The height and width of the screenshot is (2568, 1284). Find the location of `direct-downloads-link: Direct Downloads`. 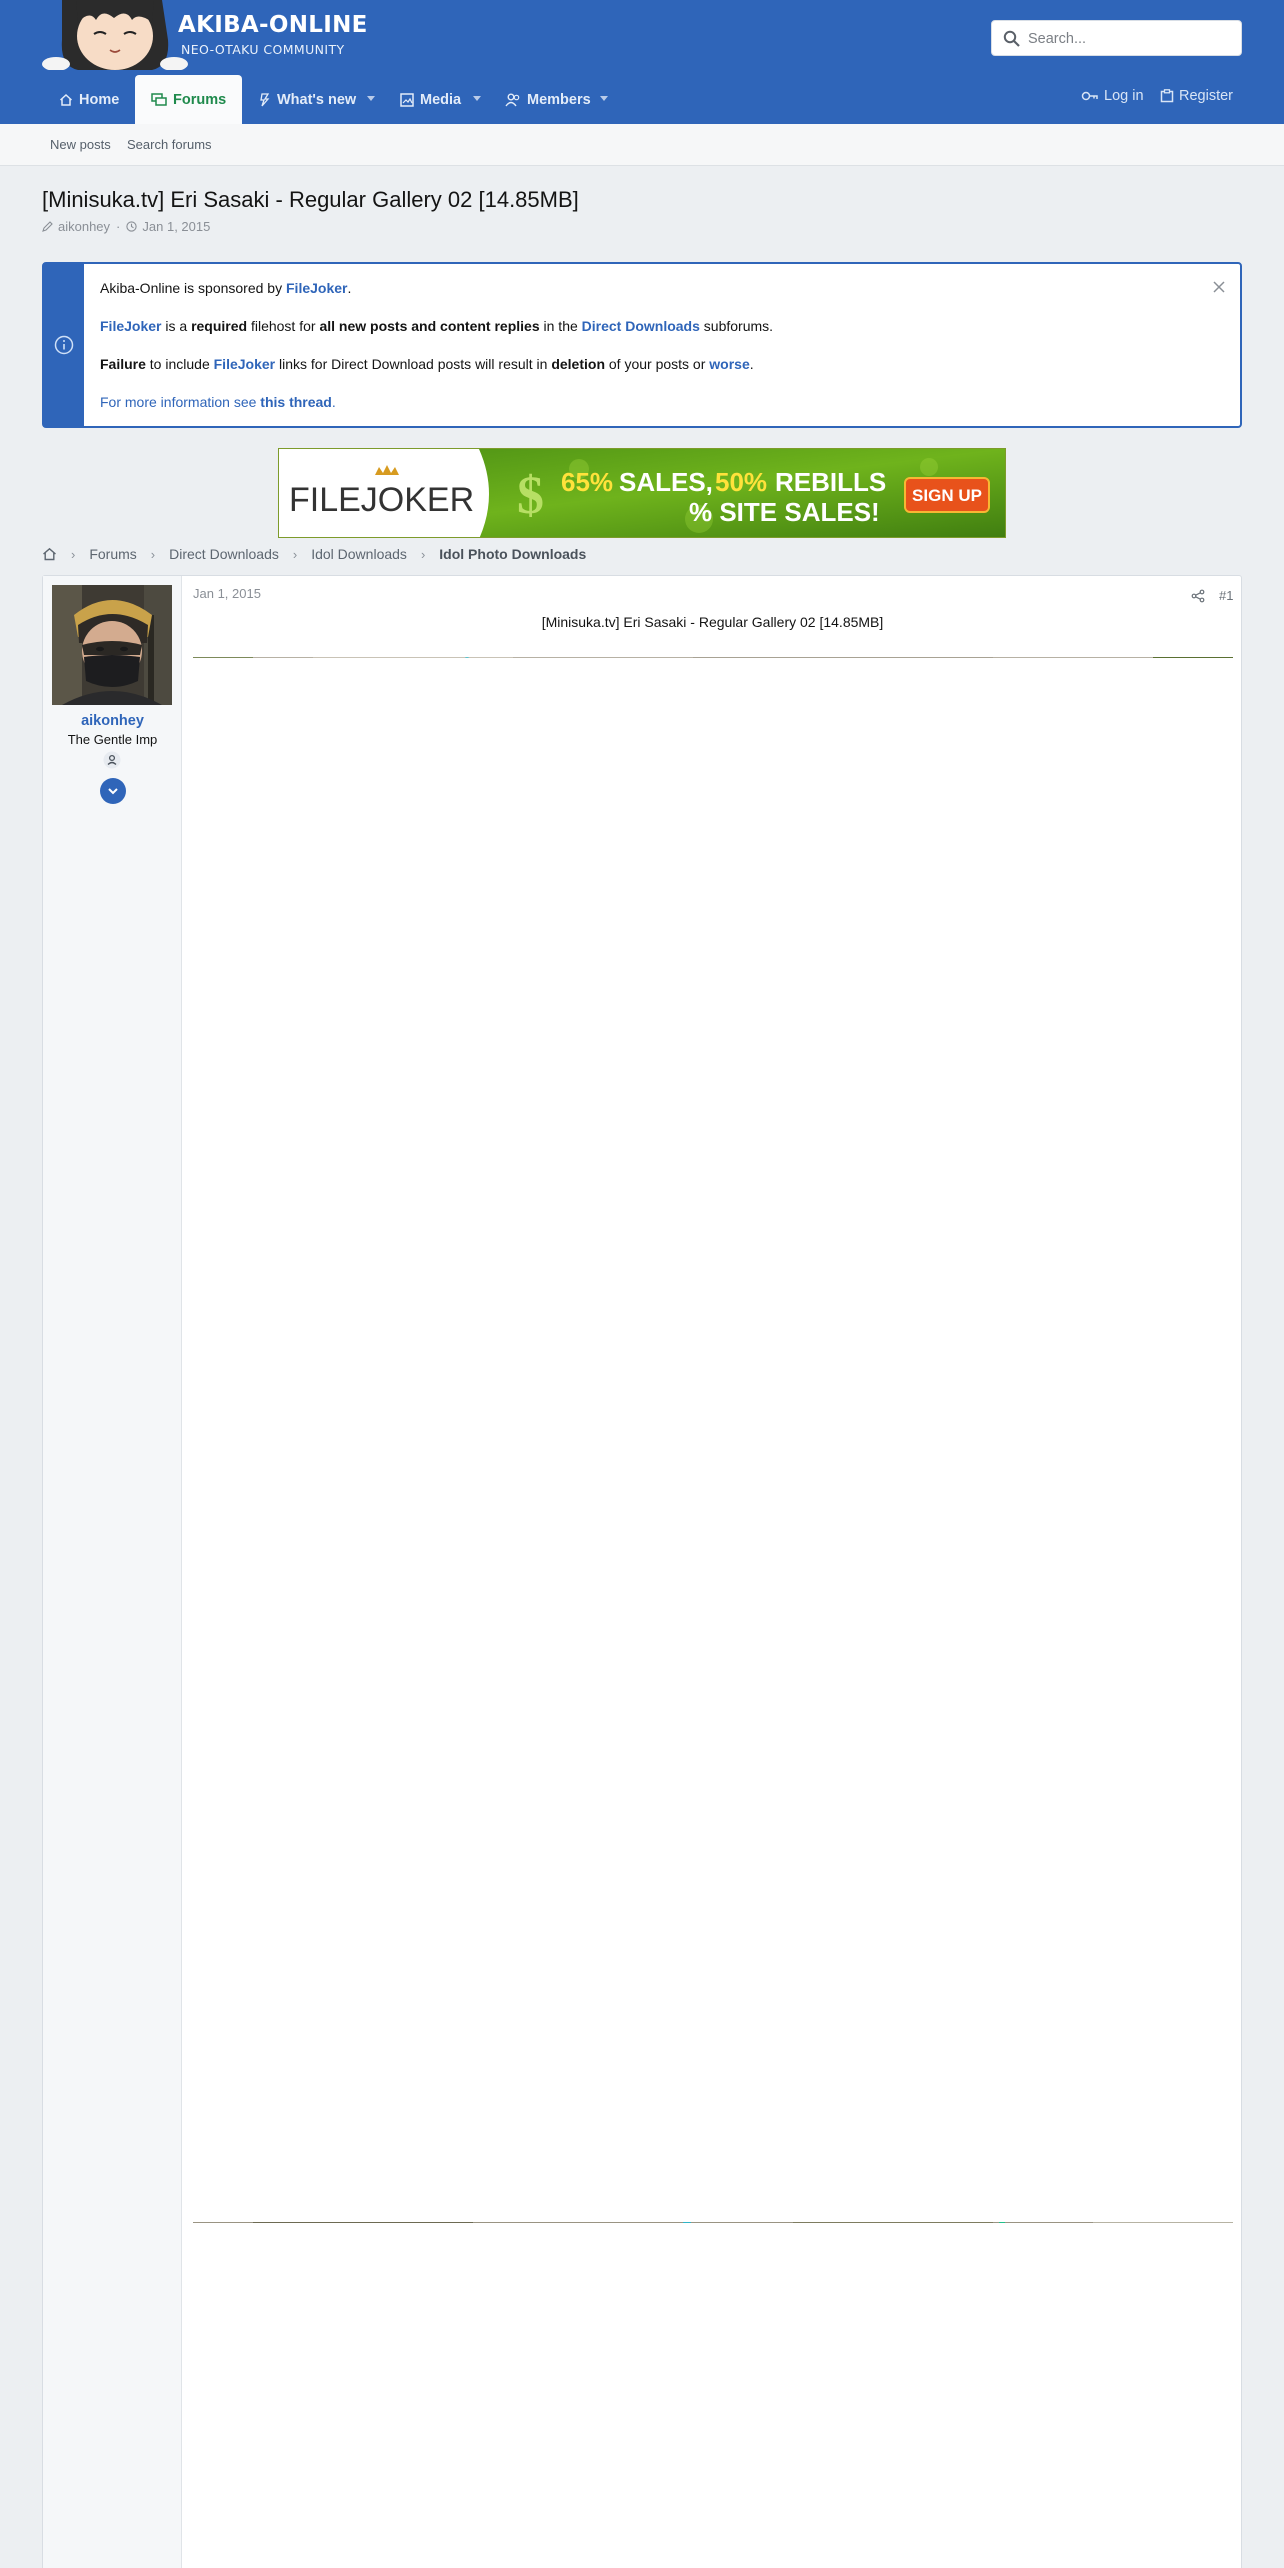

direct-downloads-link: Direct Downloads is located at coordinates (641, 326).